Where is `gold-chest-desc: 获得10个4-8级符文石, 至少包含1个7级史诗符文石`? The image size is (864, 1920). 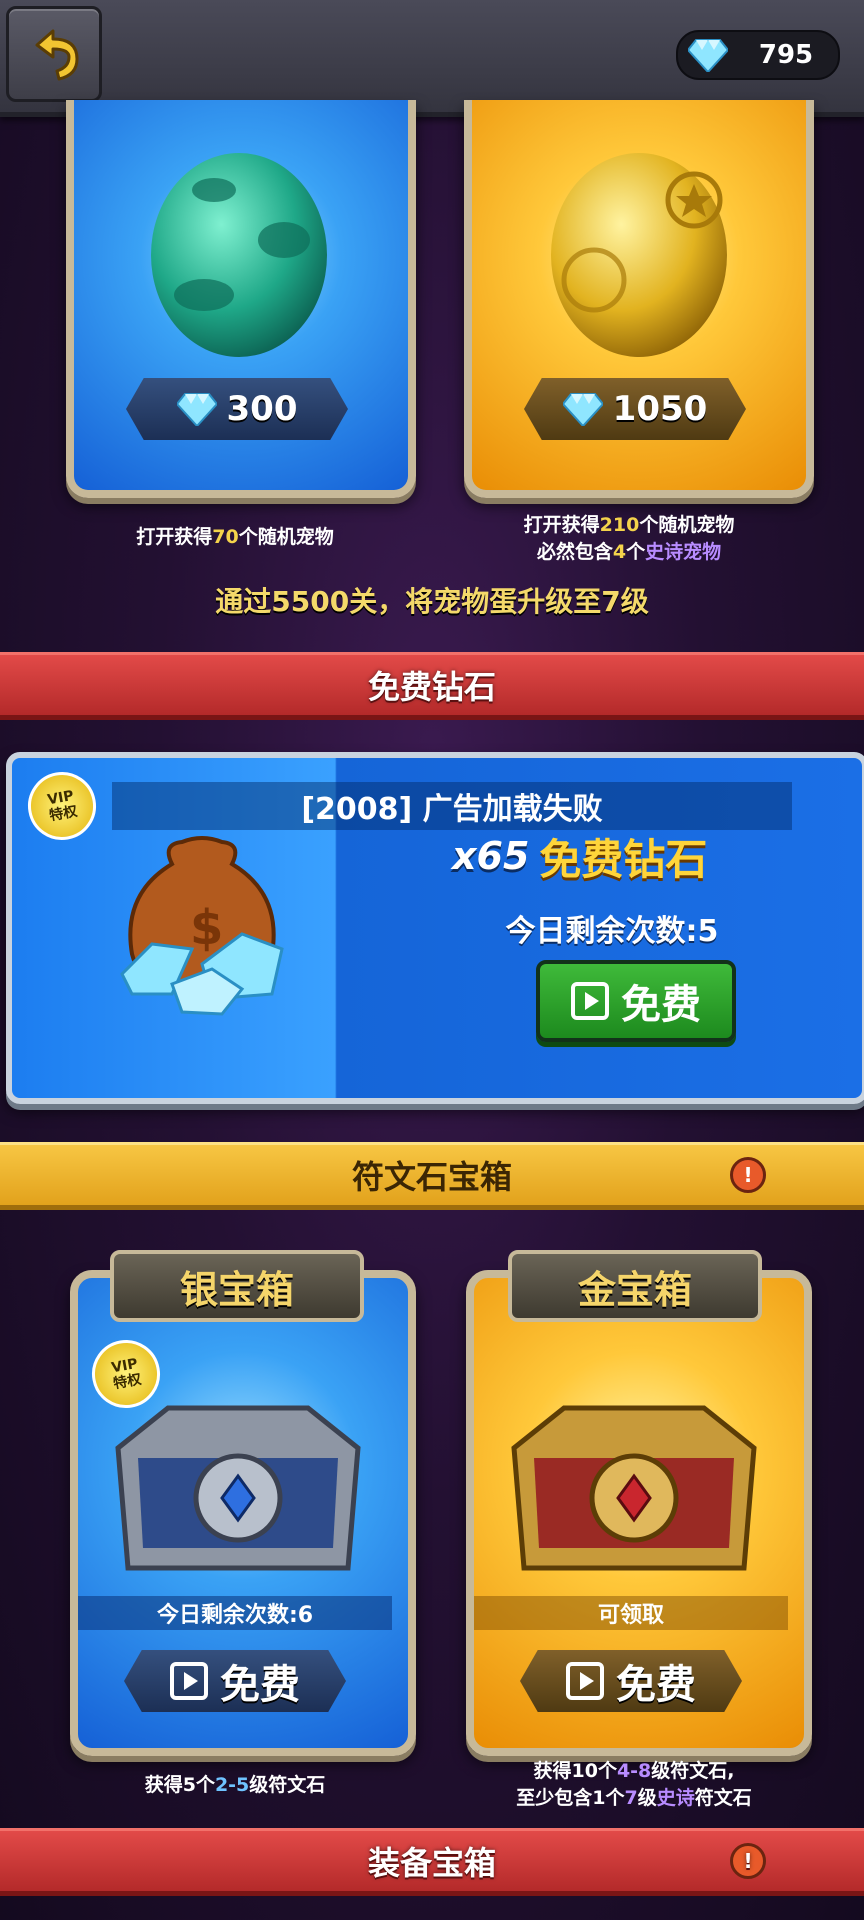
gold-chest-desc: 获得10个4-8级符文石, 至少包含1个7级史诗符文石 is located at coordinates (634, 1784).